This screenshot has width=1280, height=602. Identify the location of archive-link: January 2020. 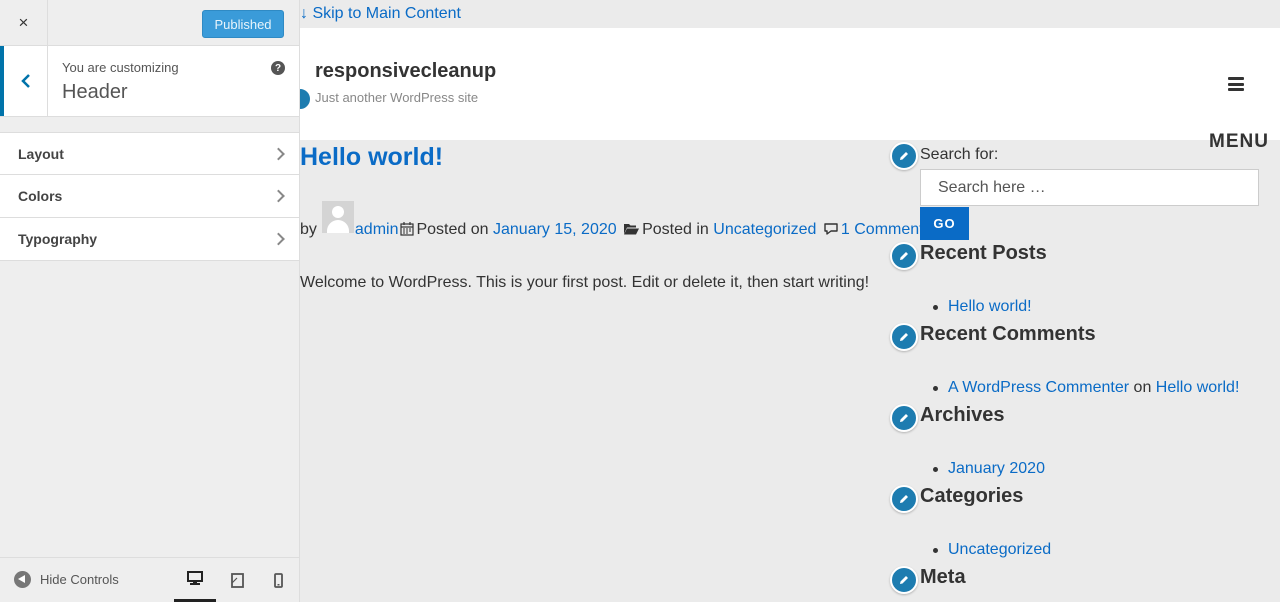
(996, 468).